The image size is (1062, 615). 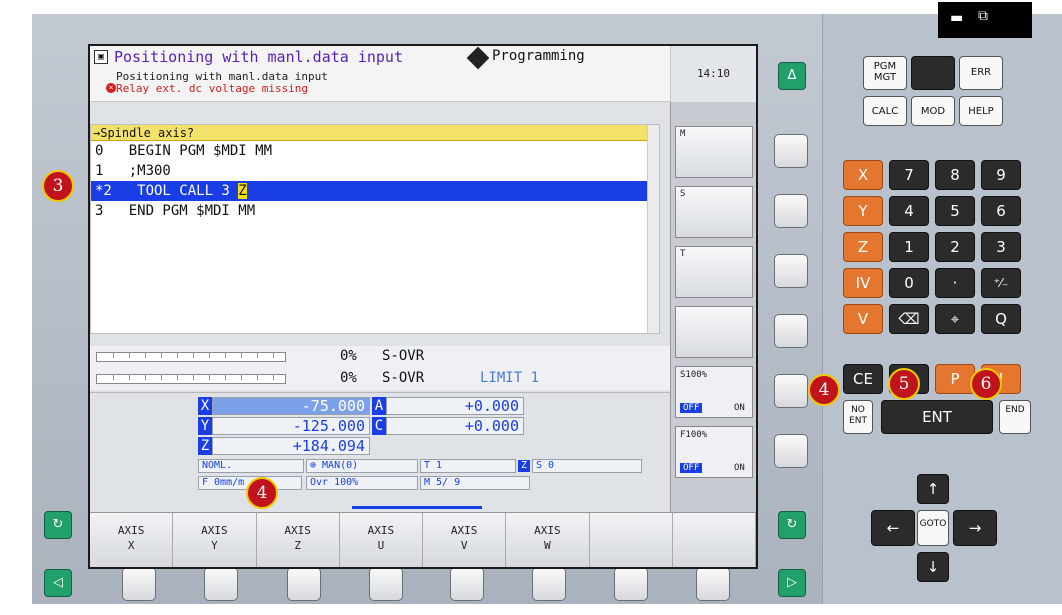 What do you see at coordinates (298, 540) in the screenshot?
I see `softkey-axis-z: AXIS Z` at bounding box center [298, 540].